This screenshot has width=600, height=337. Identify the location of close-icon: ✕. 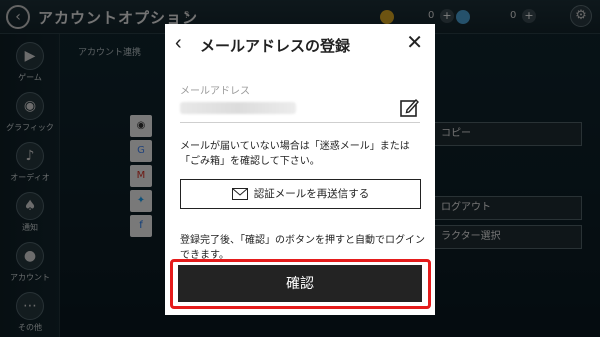
(414, 43).